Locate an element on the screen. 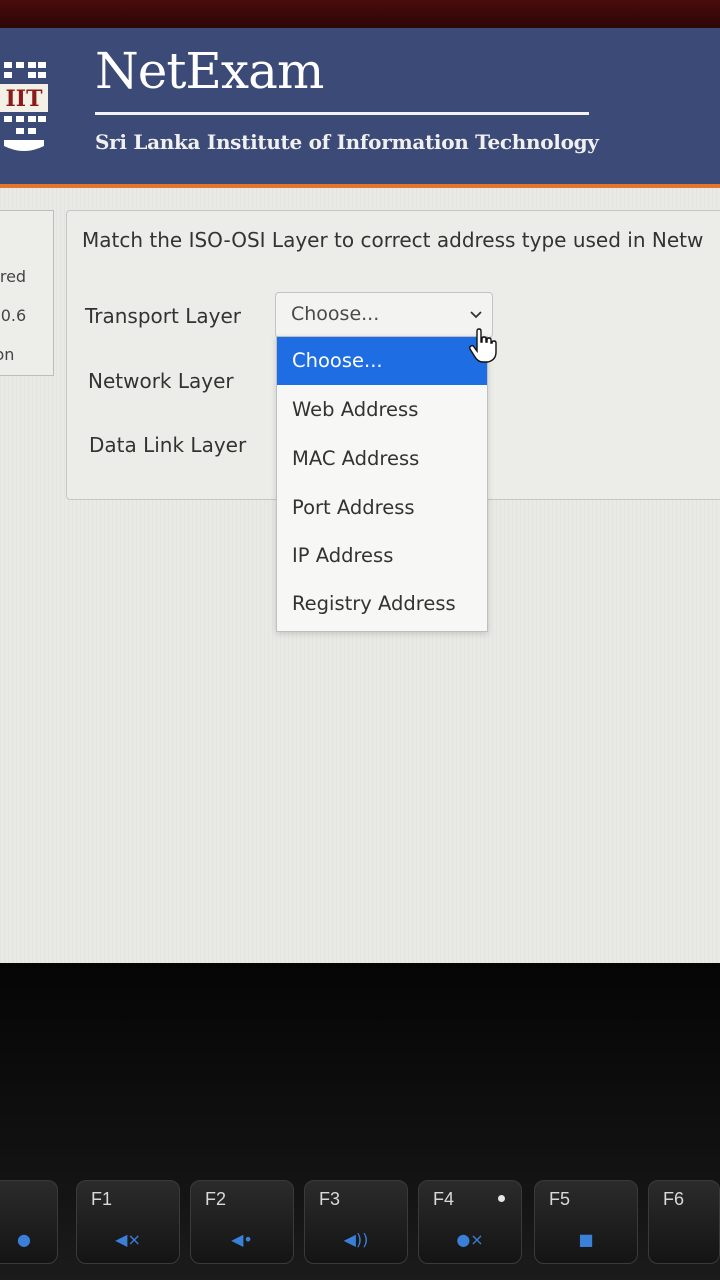  option-web-address: Web Address is located at coordinates (382, 410).